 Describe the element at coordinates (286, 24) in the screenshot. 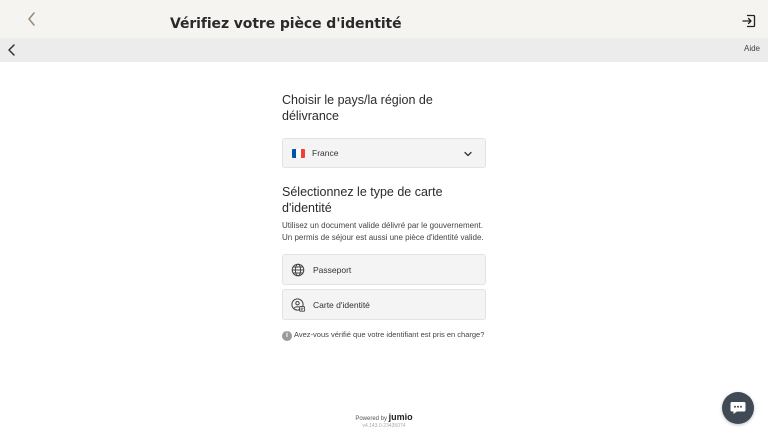

I see `page-title: Vérifiez votre pièce d'identité` at that location.